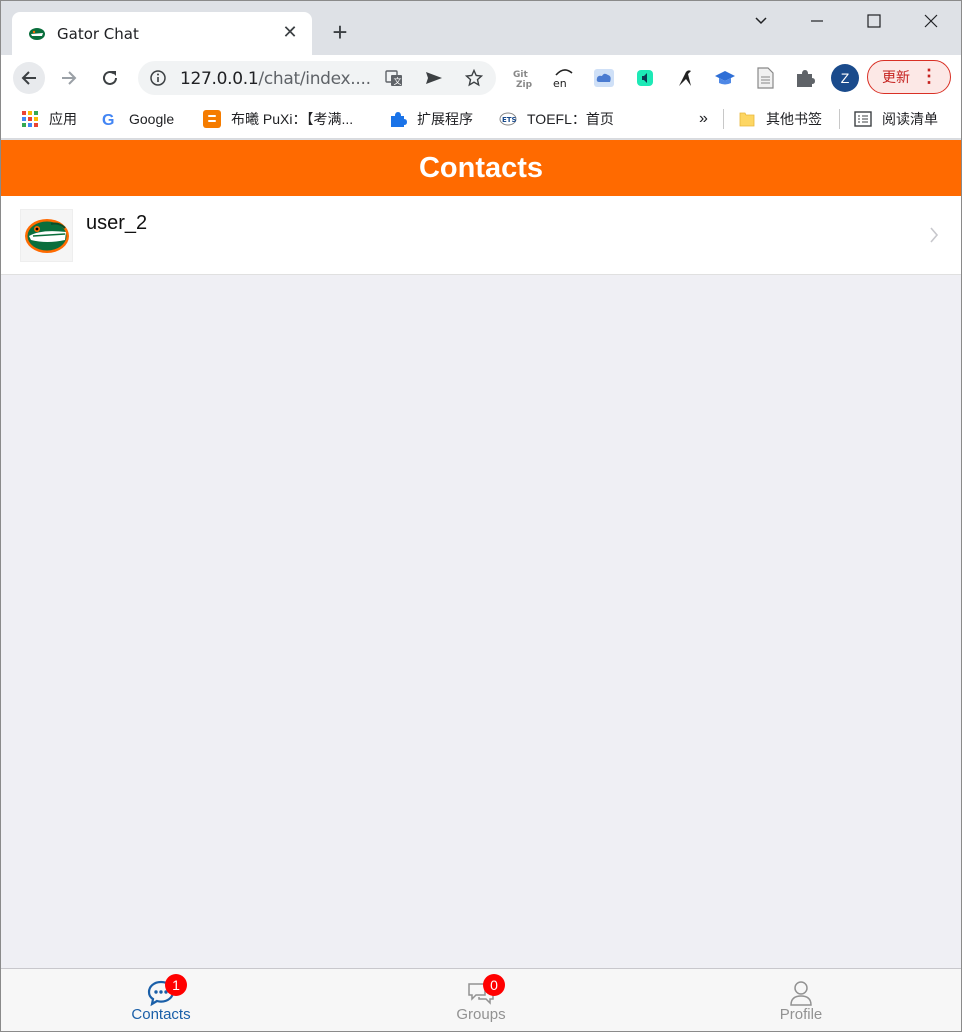  I want to click on browser-tab-active: Gator Chat ✕, so click(162, 33).